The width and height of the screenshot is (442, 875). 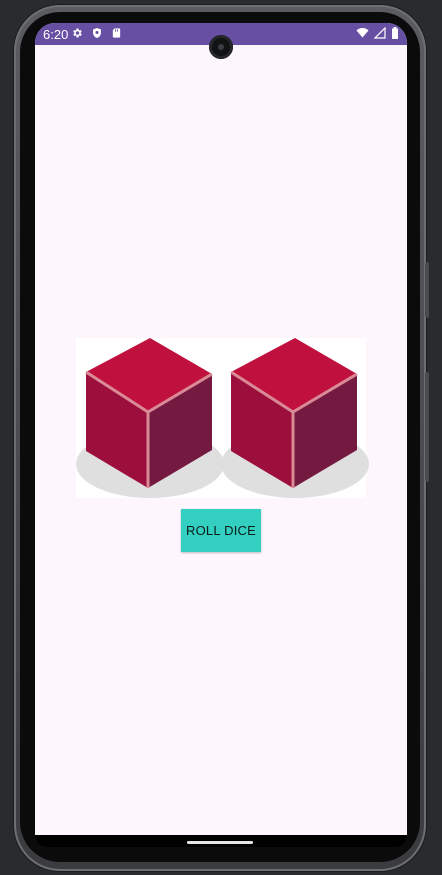 What do you see at coordinates (150, 418) in the screenshot?
I see `dice-image-left` at bounding box center [150, 418].